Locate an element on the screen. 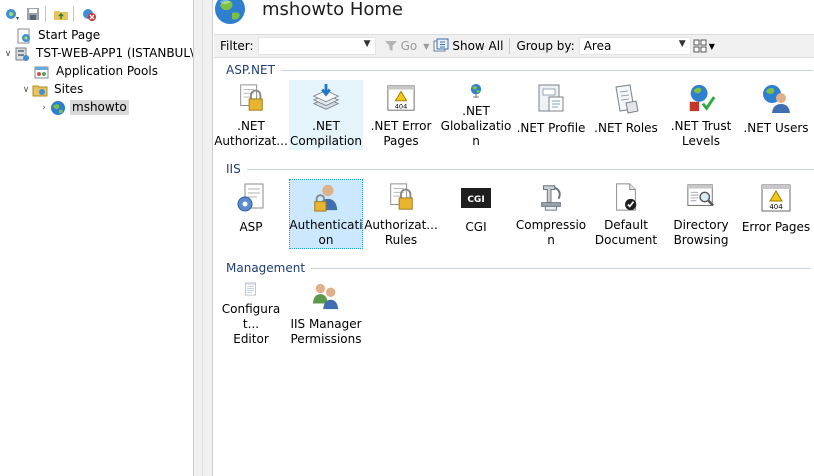 Image resolution: width=814 pixels, height=476 pixels. tree-item-server: ∨ TST-WEB-APP1 (ISTANBUL\A is located at coordinates (97, 53).